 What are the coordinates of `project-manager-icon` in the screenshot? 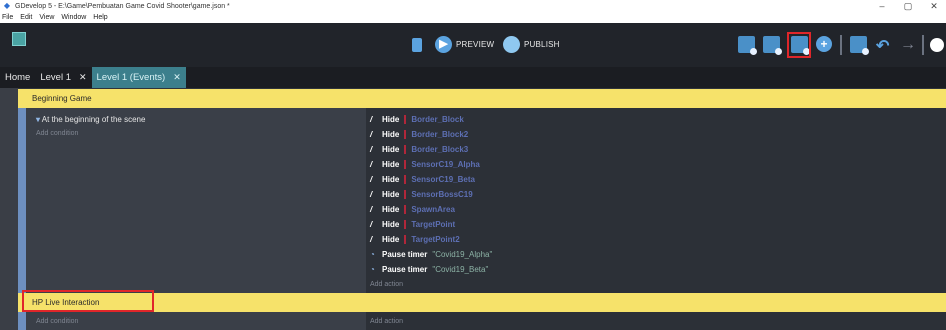 It's located at (19, 39).